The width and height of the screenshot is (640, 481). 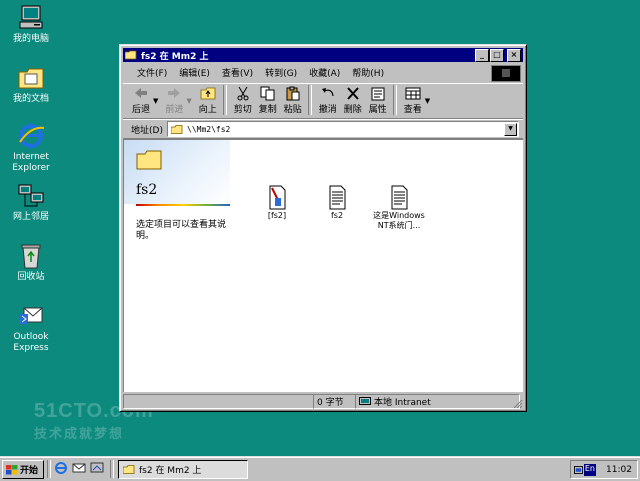 I want to click on close-button: ×, so click(x=514, y=55).